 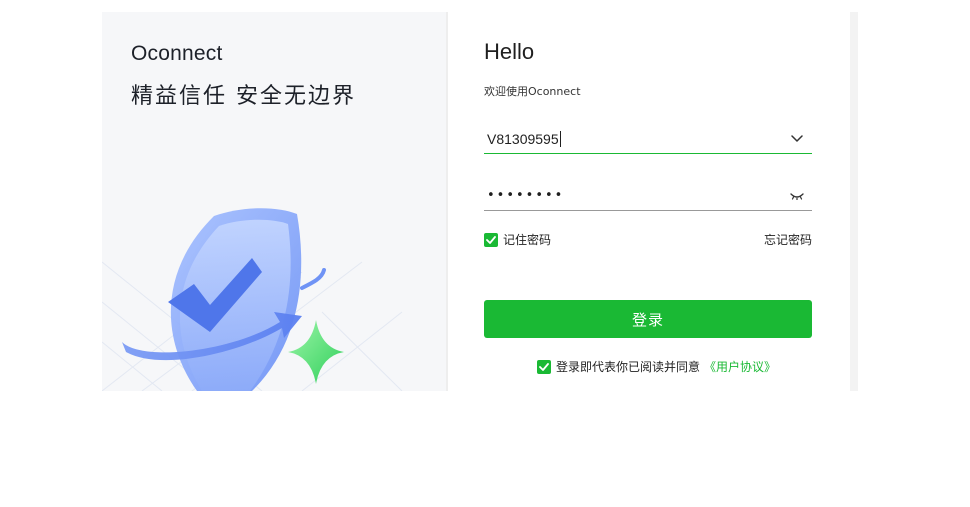 What do you see at coordinates (636, 138) in the screenshot?
I see `username-input: V81309595` at bounding box center [636, 138].